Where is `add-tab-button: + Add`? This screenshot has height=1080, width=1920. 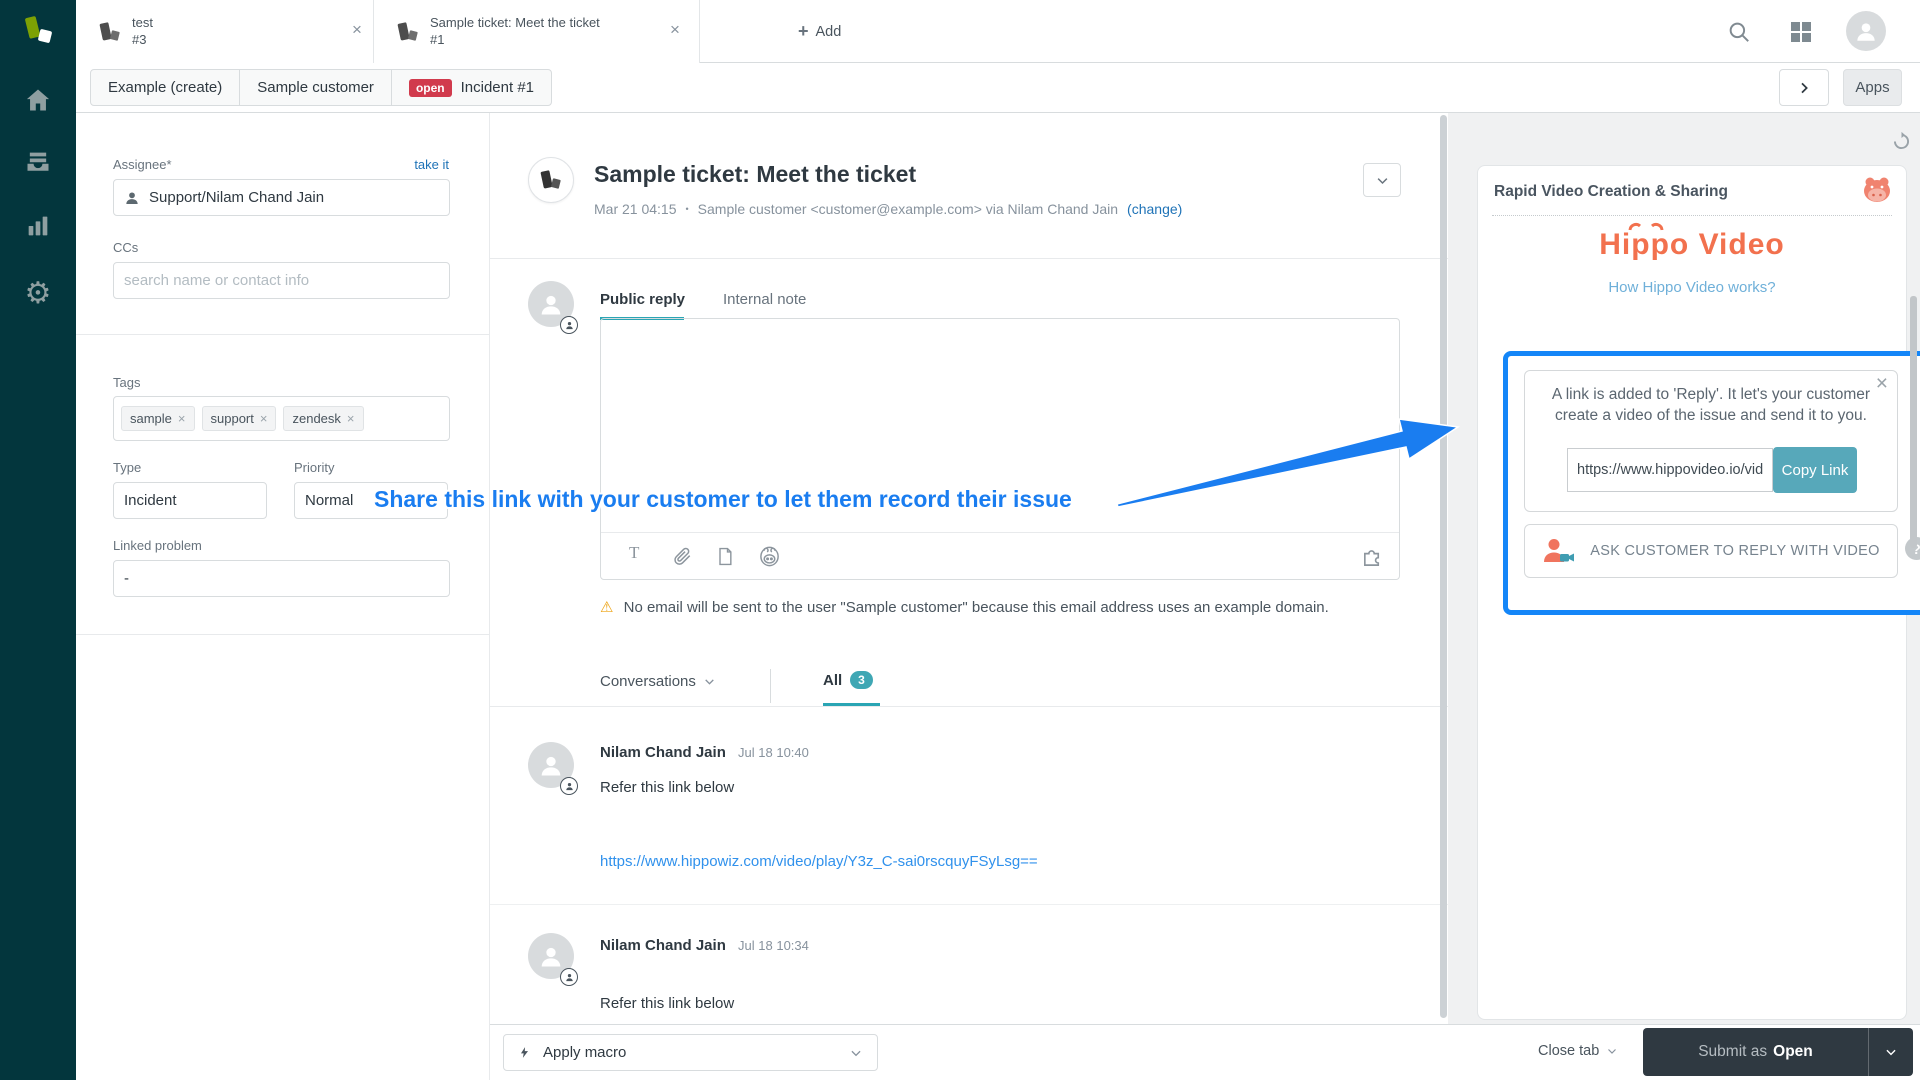
add-tab-button: + Add is located at coordinates (837, 31).